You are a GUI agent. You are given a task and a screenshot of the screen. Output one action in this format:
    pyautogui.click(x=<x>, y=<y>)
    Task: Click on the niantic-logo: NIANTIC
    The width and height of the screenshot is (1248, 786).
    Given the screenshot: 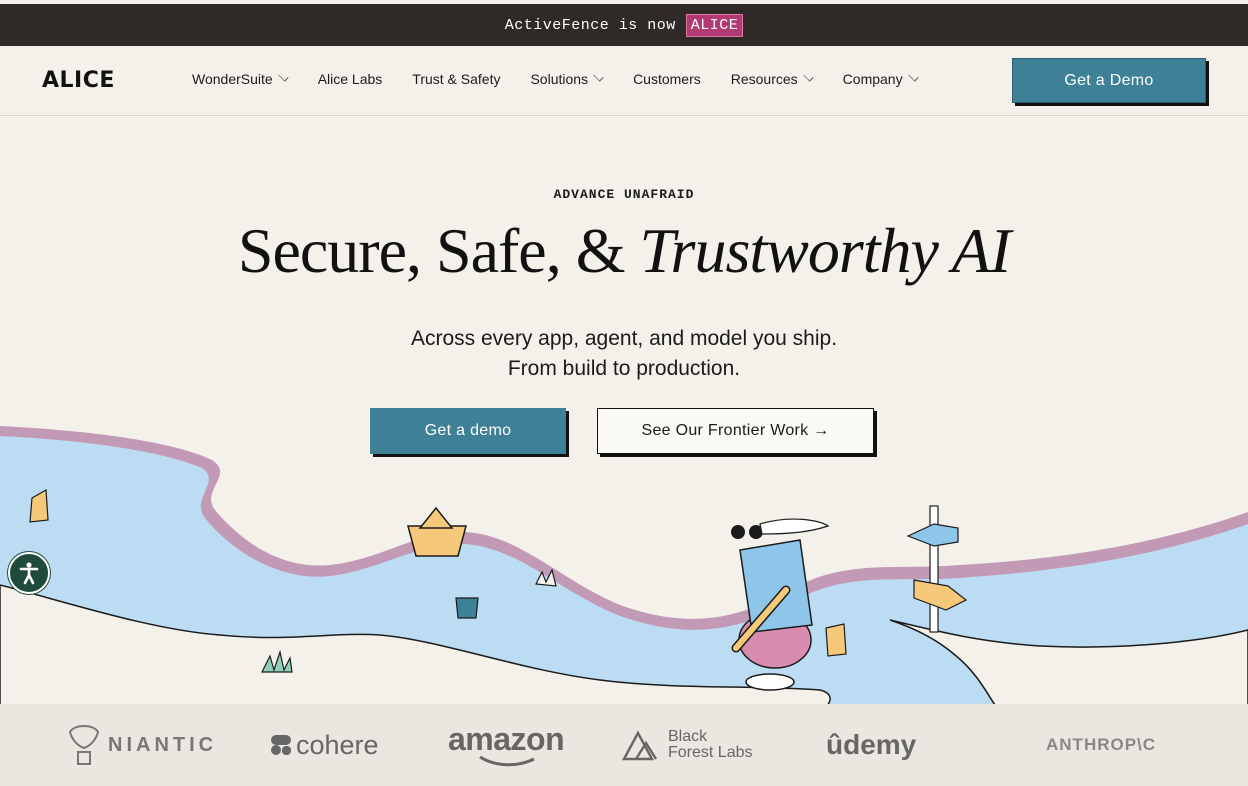 What is the action you would take?
    pyautogui.click(x=141, y=745)
    